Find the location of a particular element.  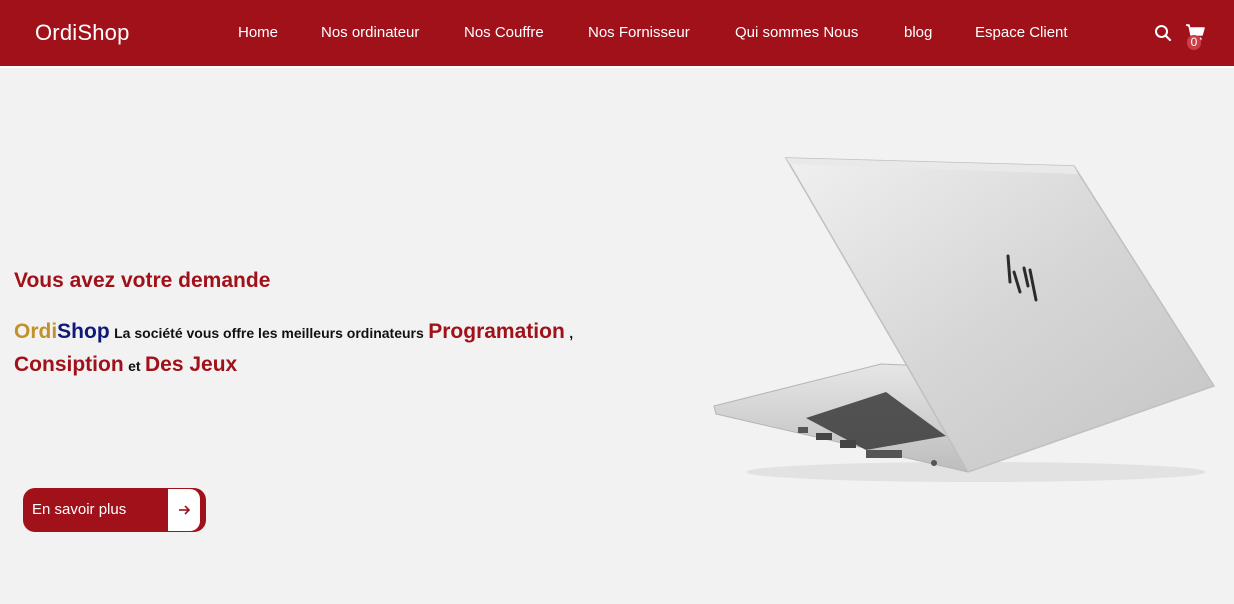

brand-name-part2: Shop is located at coordinates (83, 331).